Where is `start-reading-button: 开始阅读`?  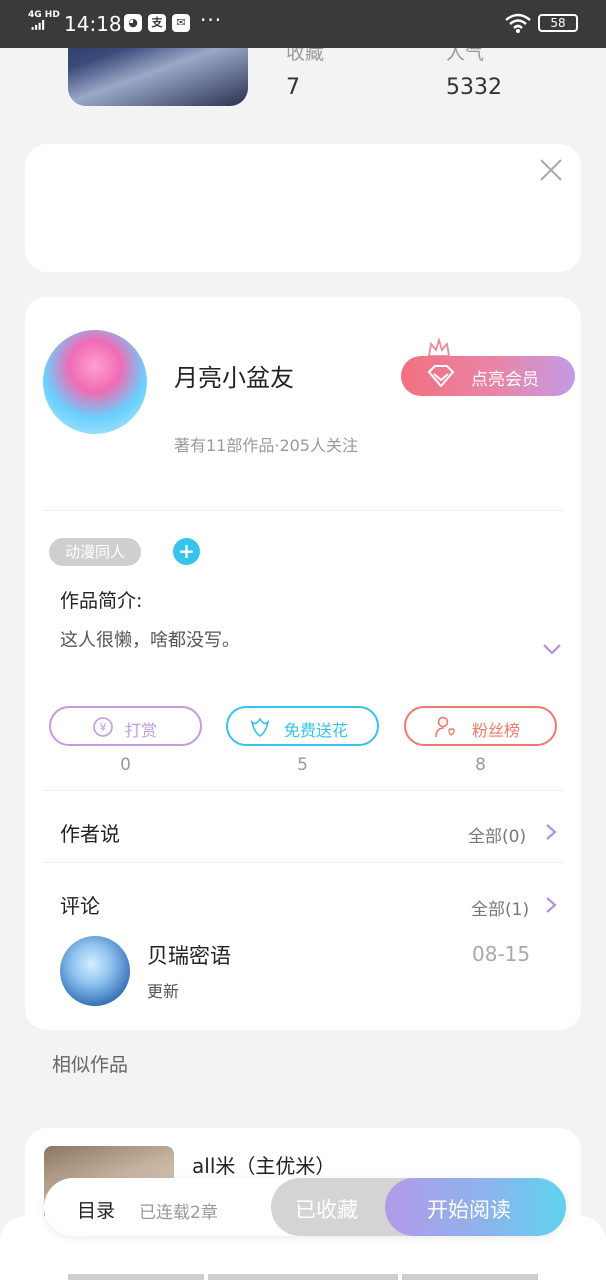
start-reading-button: 开始阅读 is located at coordinates (475, 1207).